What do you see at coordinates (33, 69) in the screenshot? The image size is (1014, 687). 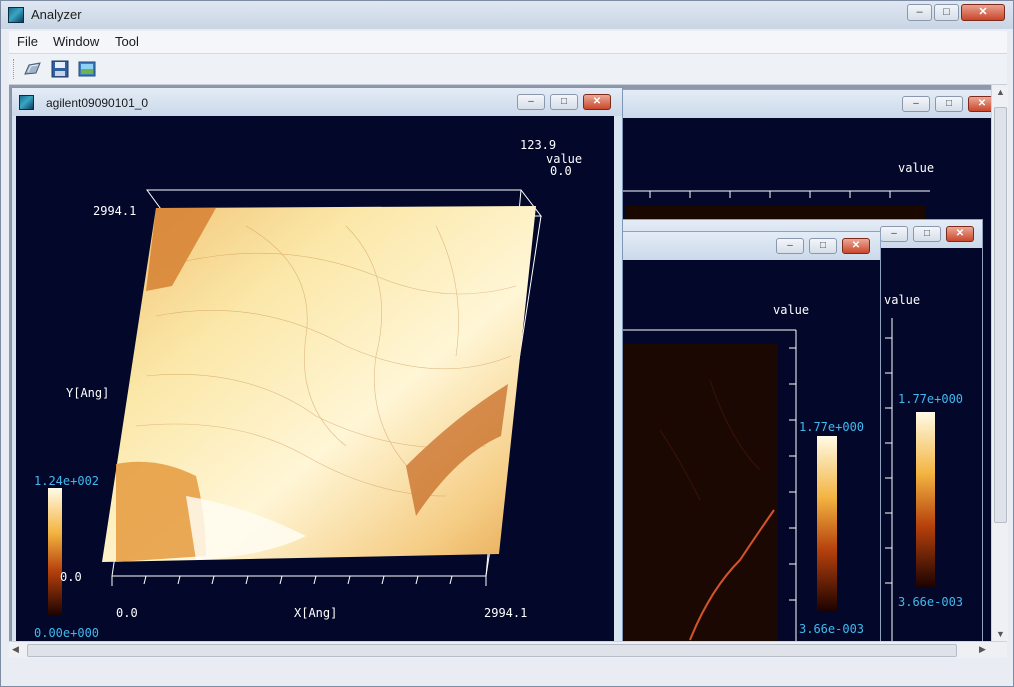 I see `open-file-icon` at bounding box center [33, 69].